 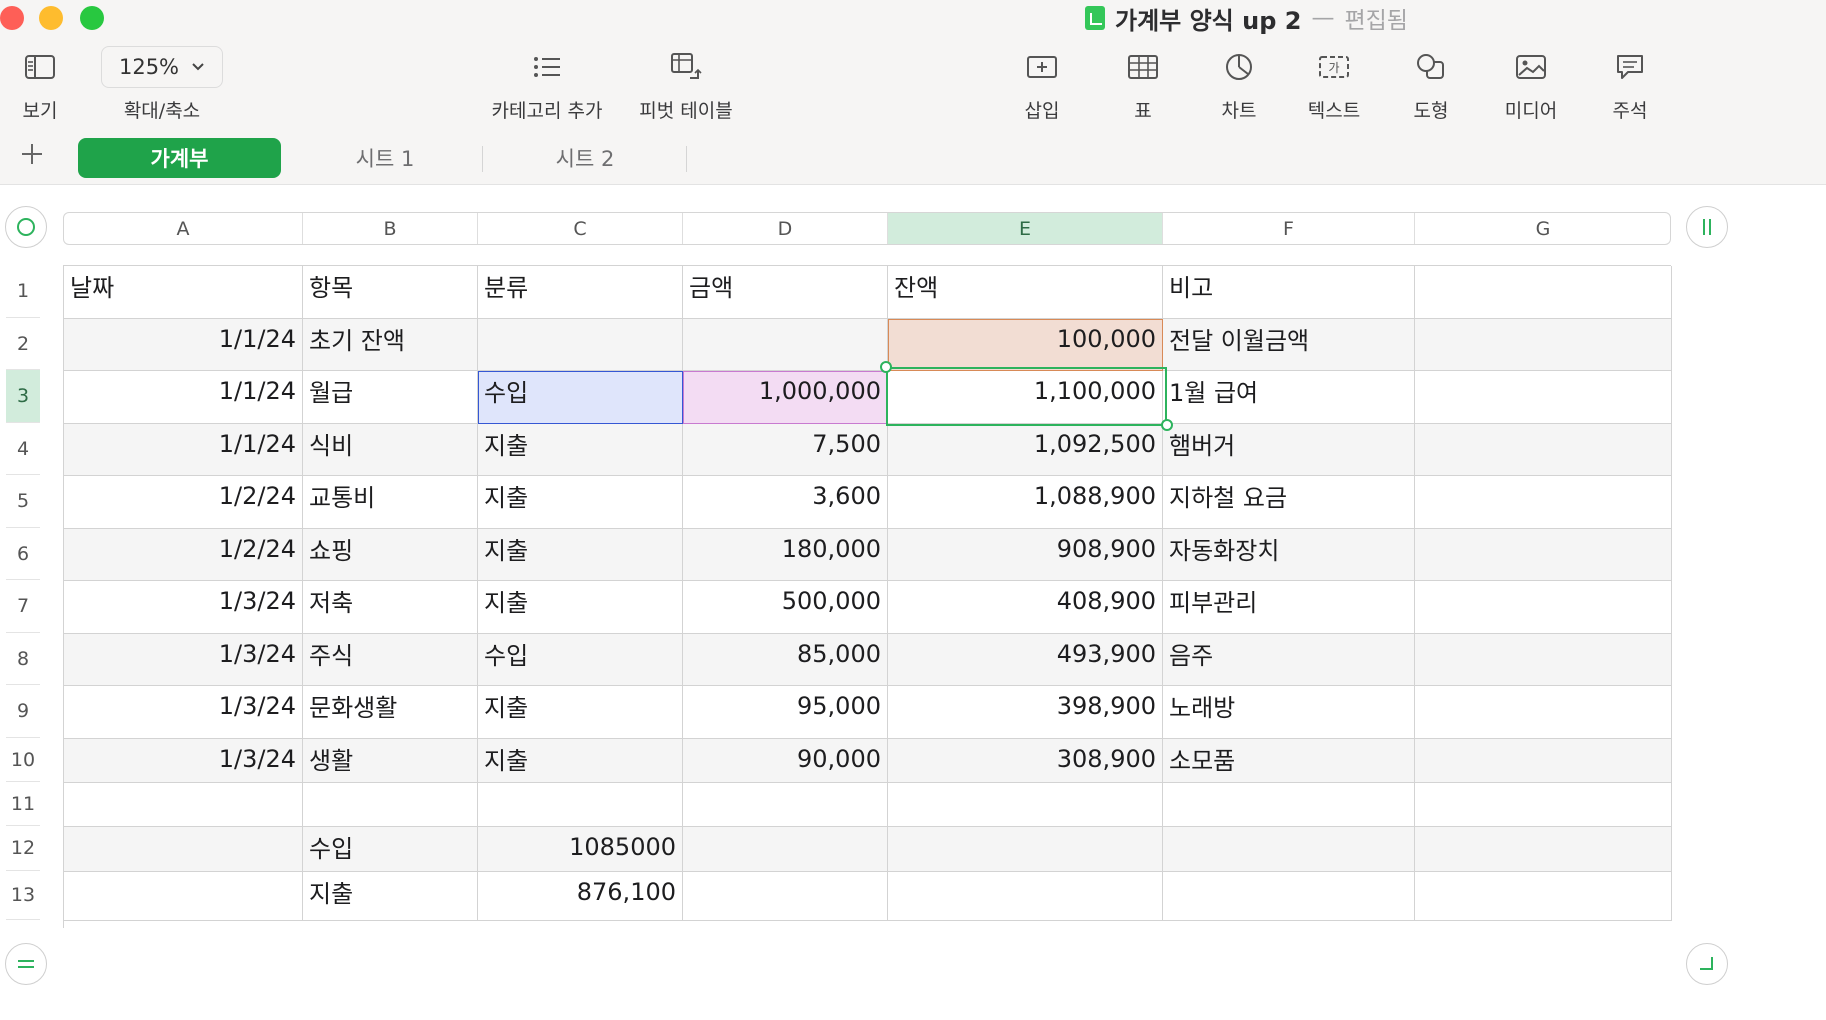 What do you see at coordinates (547, 86) in the screenshot?
I see `add-category-button: 카테고리 추가` at bounding box center [547, 86].